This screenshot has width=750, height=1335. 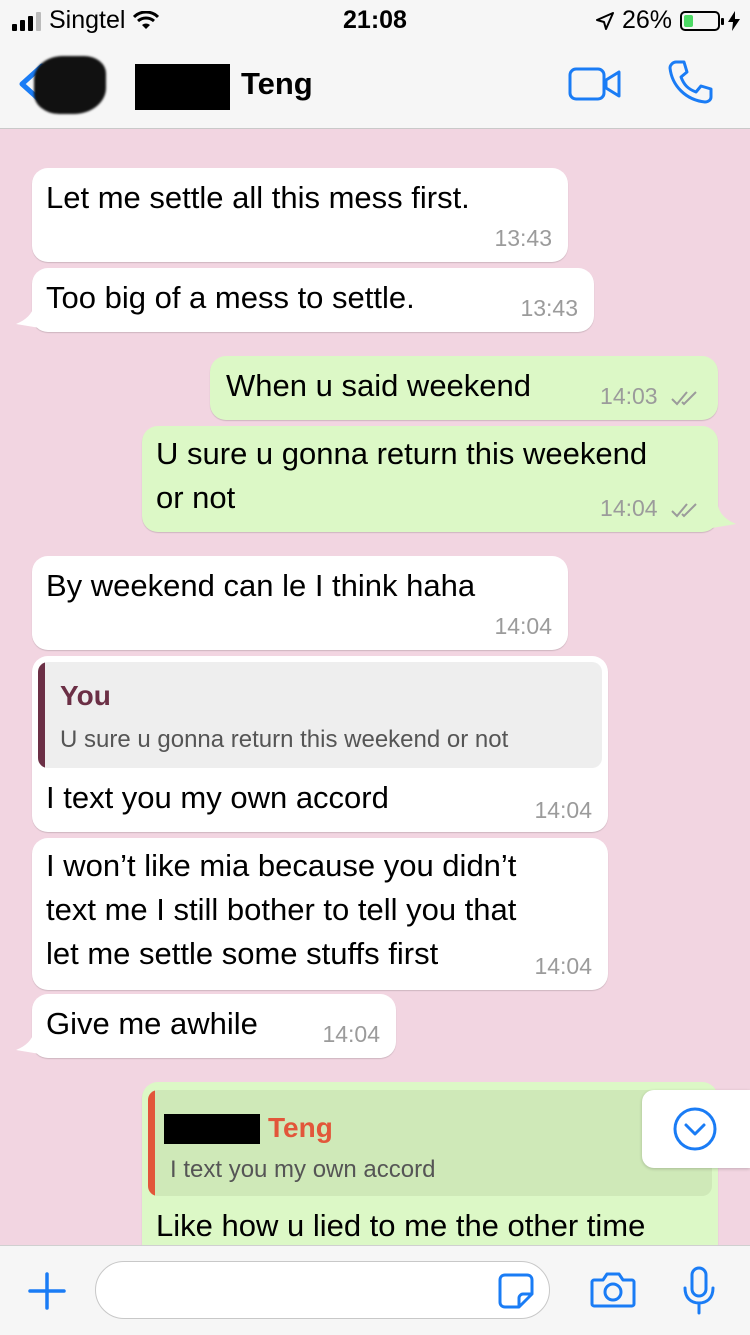 I want to click on quoted-author: You, so click(x=85, y=695).